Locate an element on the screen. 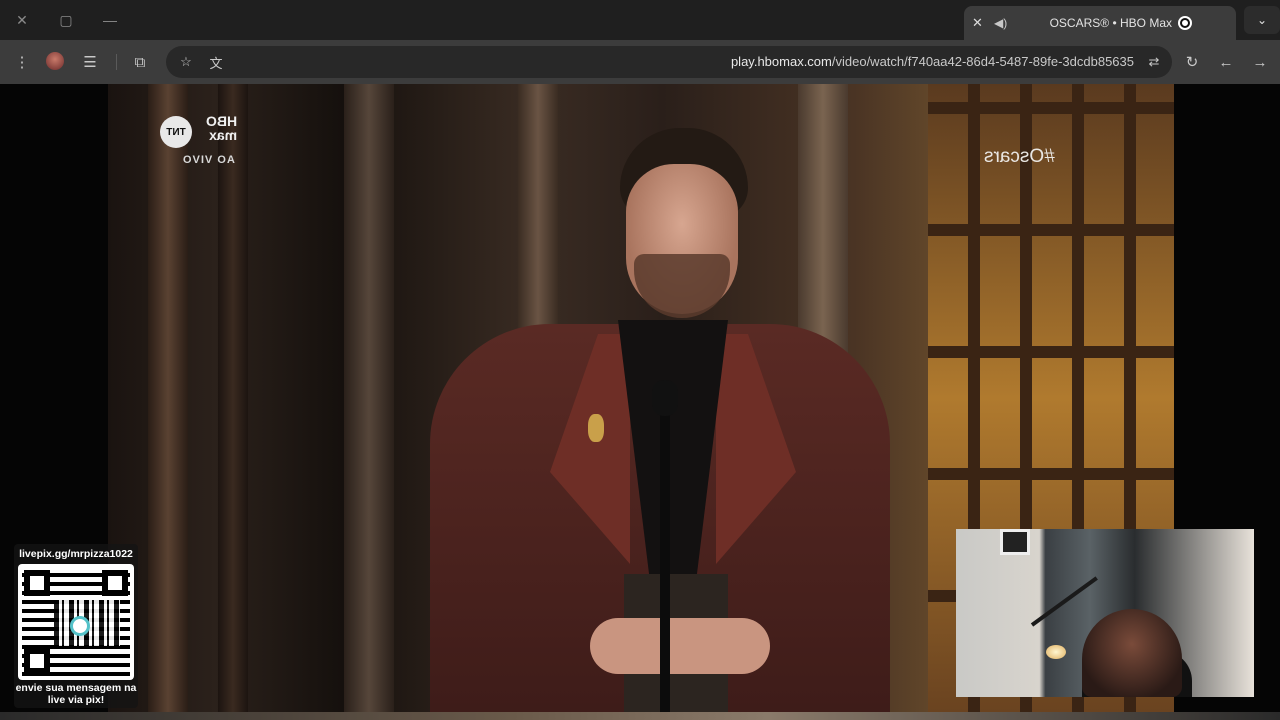  forward-button: → is located at coordinates (1260, 62).